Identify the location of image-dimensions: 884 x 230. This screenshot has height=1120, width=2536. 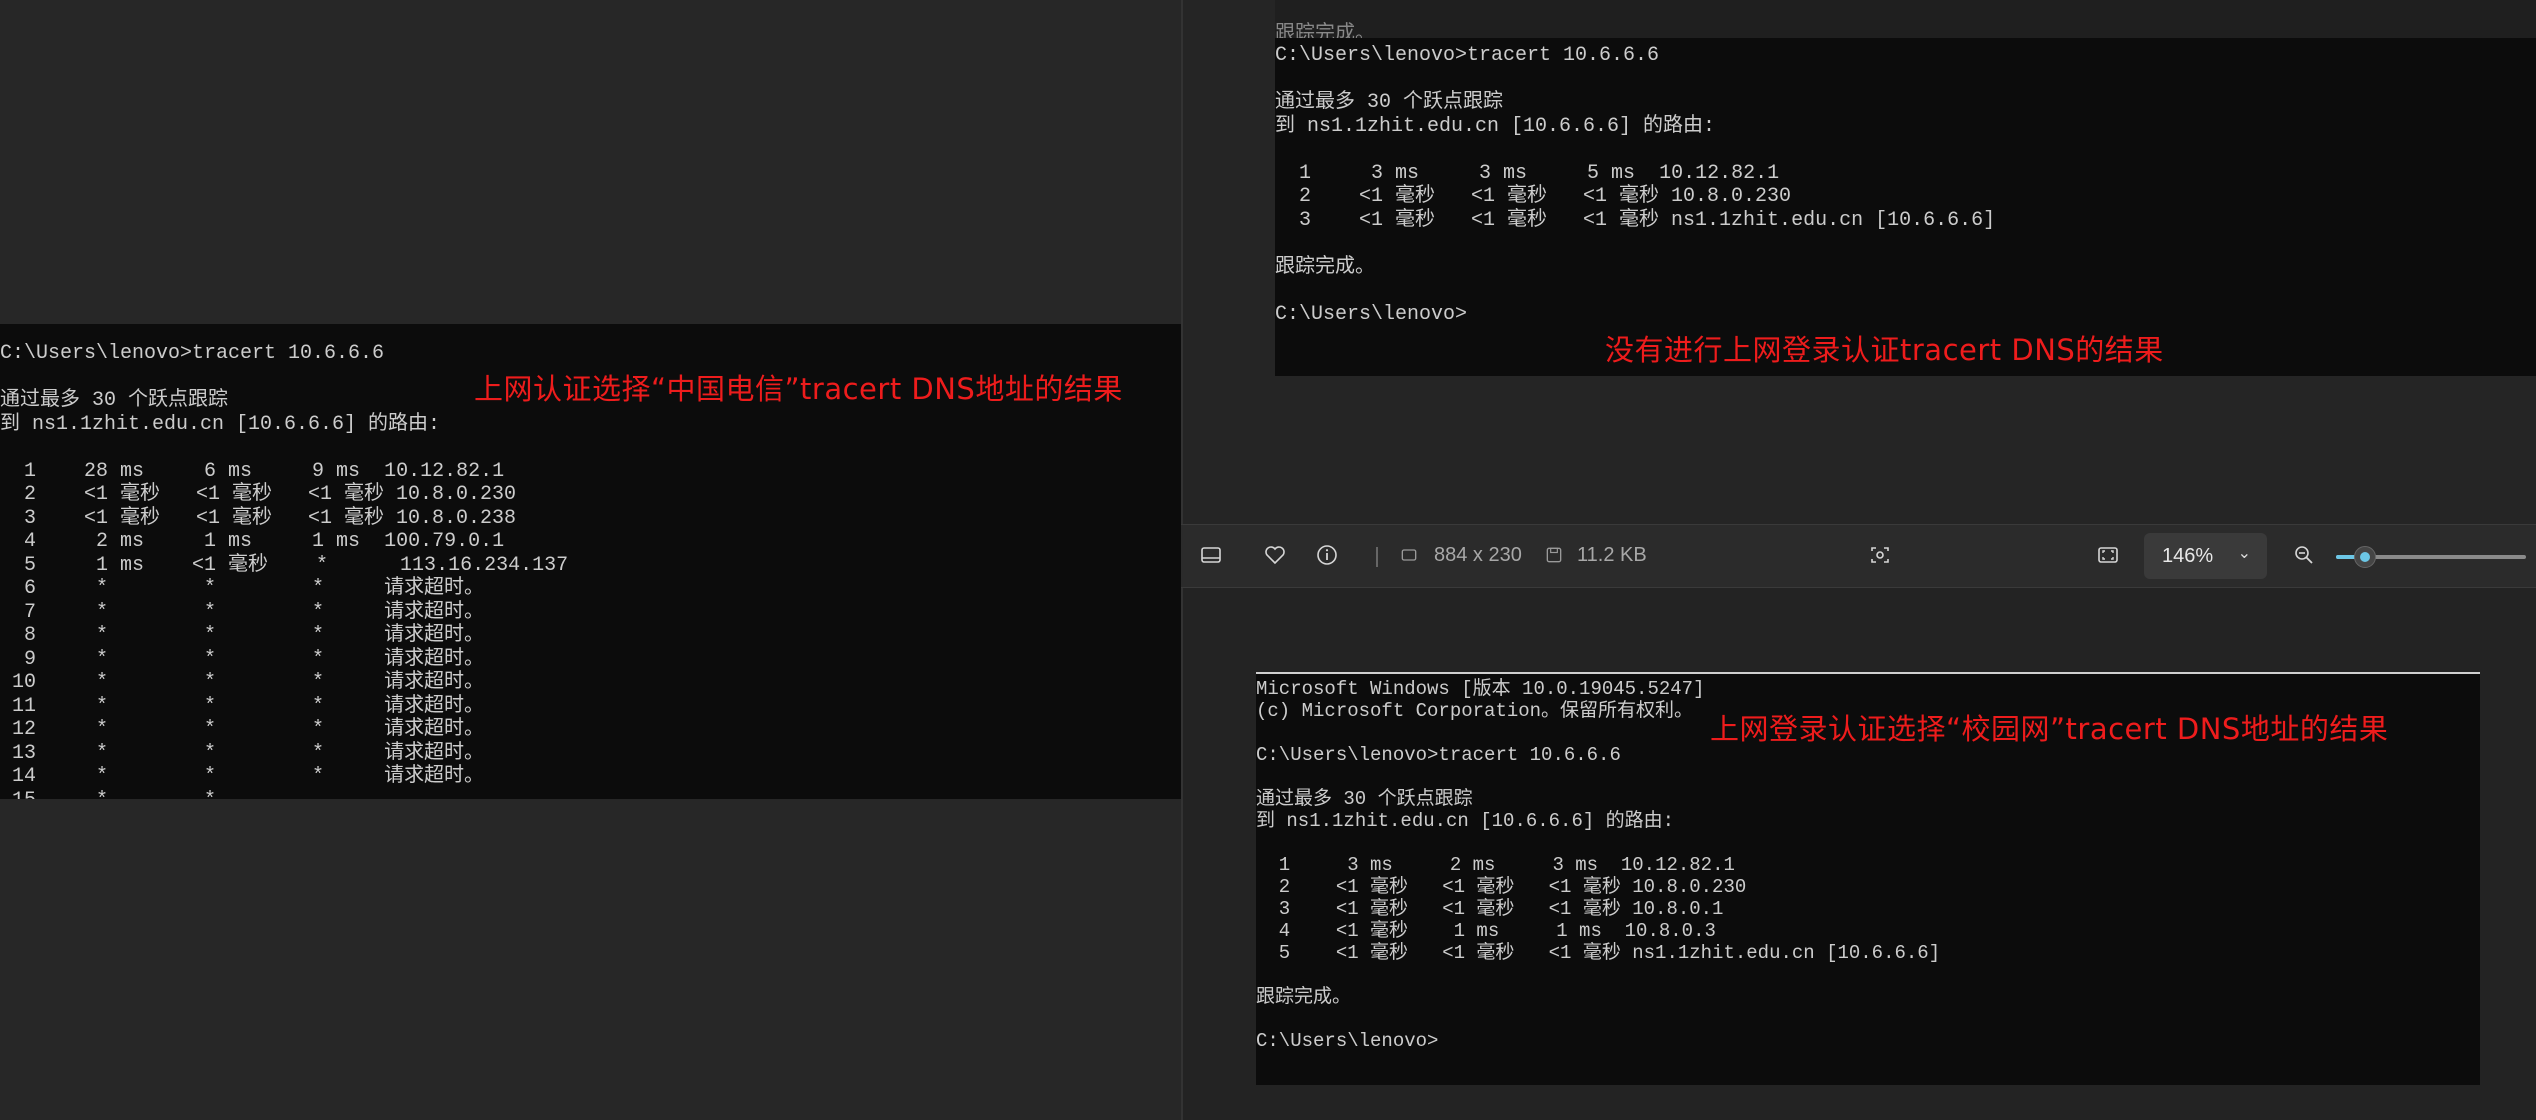
(1478, 555).